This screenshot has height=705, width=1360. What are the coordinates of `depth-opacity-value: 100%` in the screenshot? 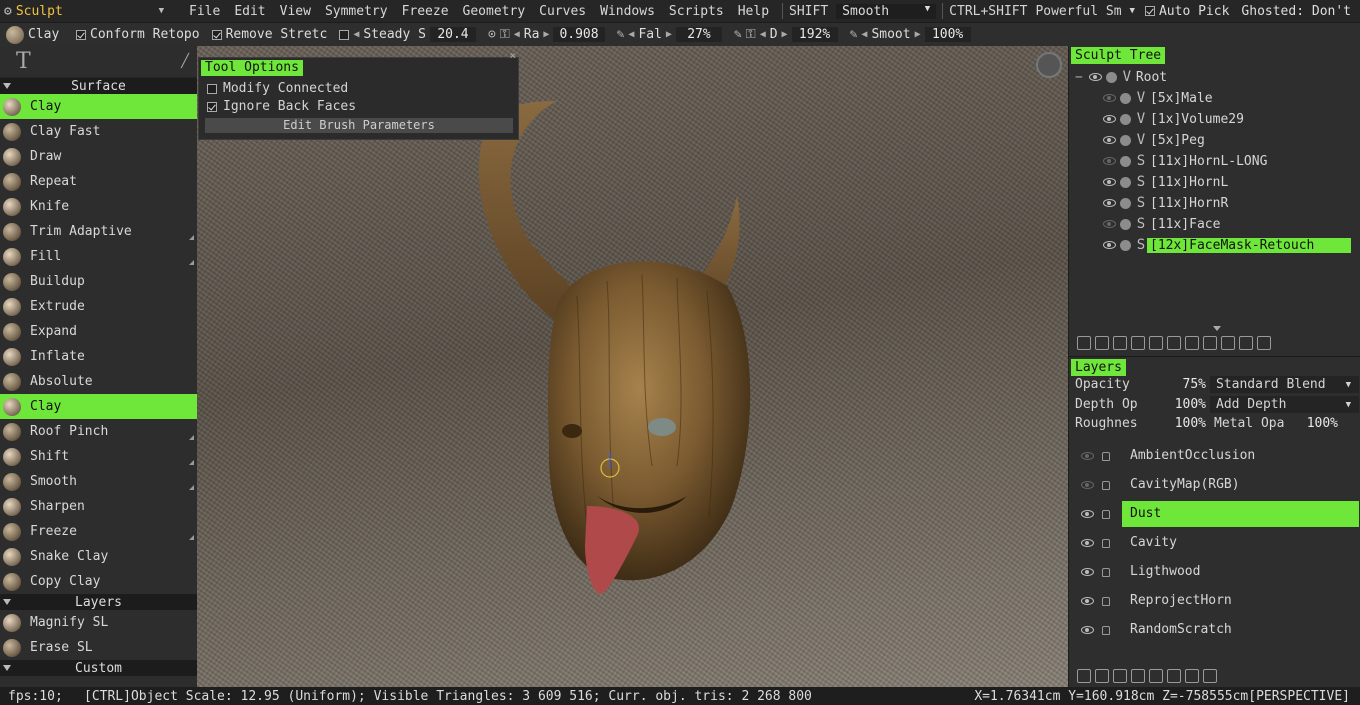 It's located at (1182, 404).